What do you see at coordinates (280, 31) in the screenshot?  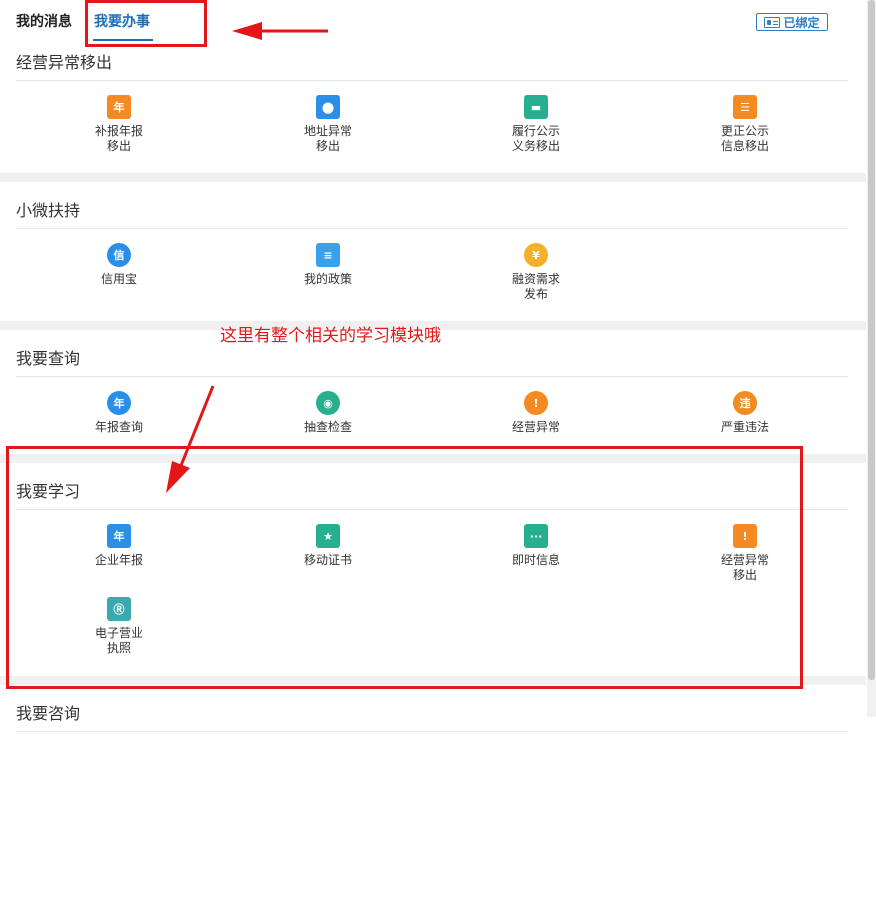 I see `arrow-to-tab` at bounding box center [280, 31].